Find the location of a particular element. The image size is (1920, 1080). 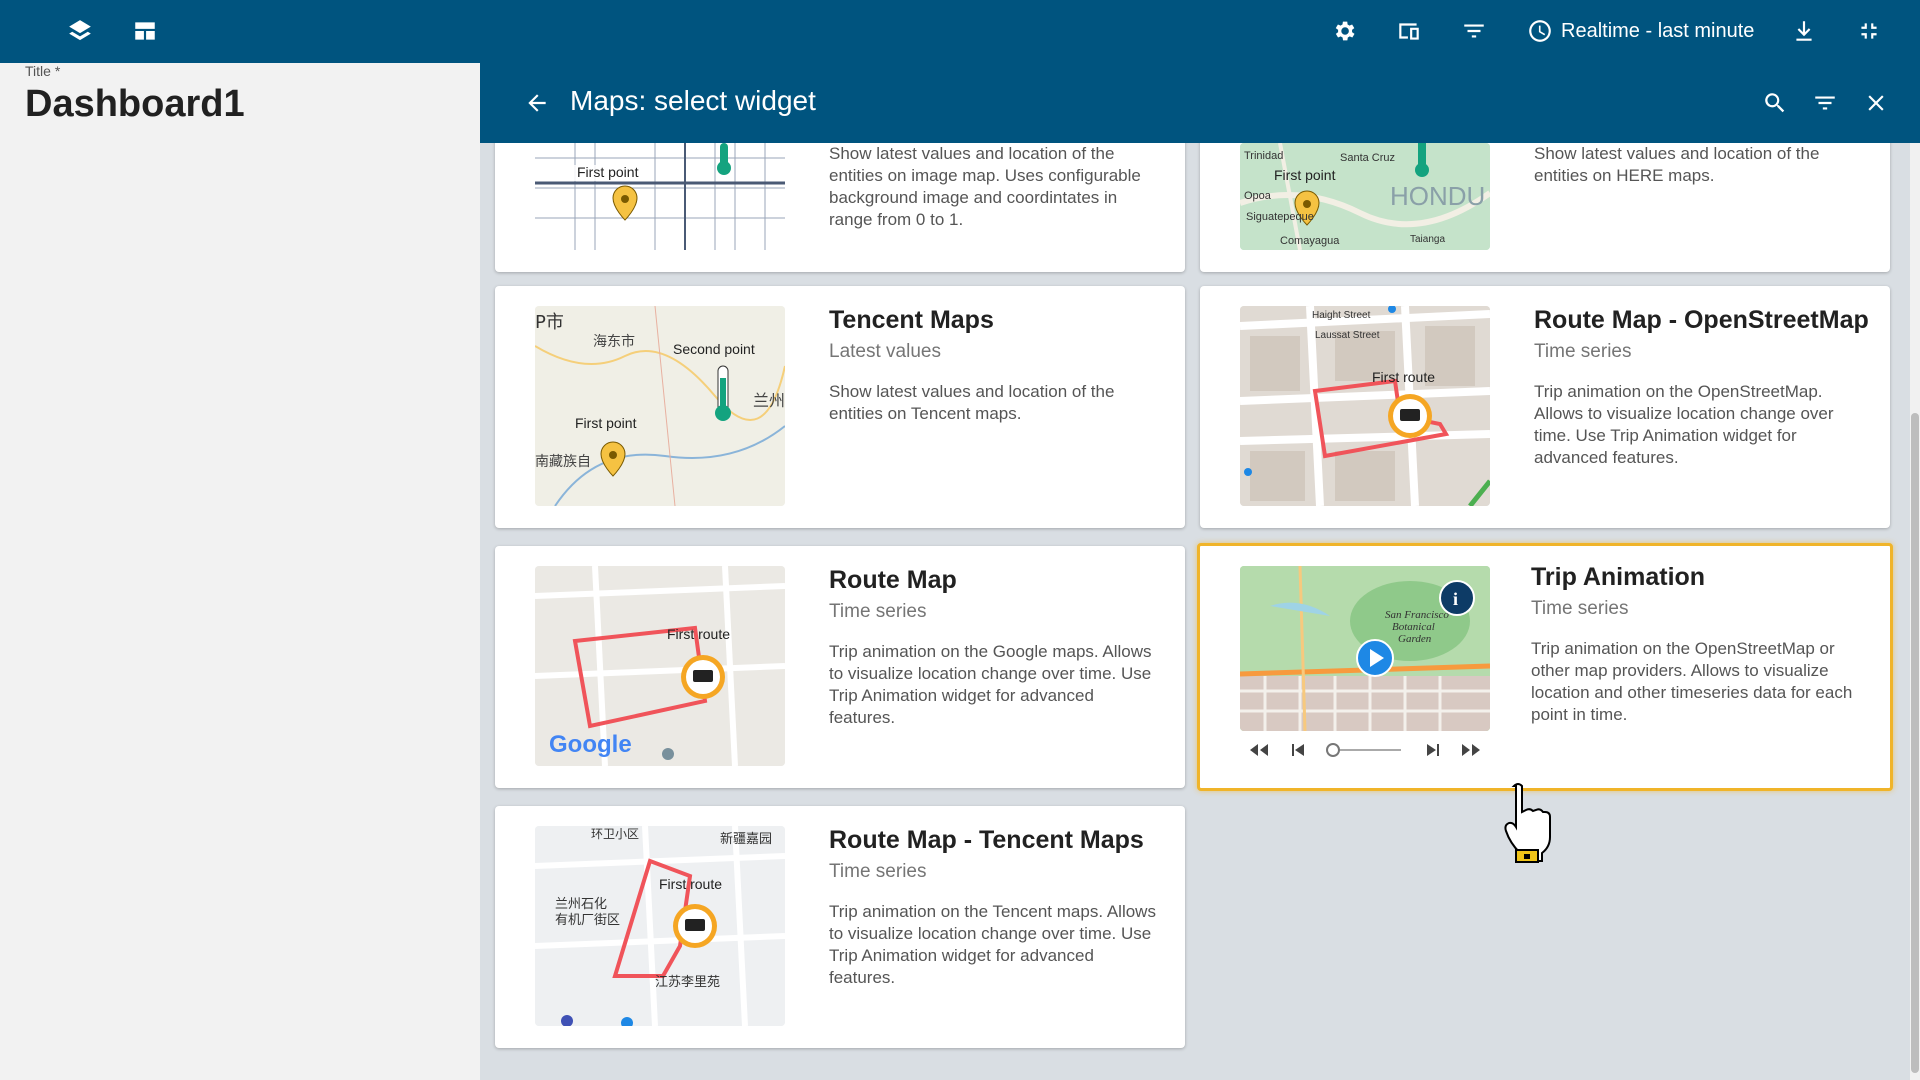

widget-name: Tencent Maps is located at coordinates (911, 320).